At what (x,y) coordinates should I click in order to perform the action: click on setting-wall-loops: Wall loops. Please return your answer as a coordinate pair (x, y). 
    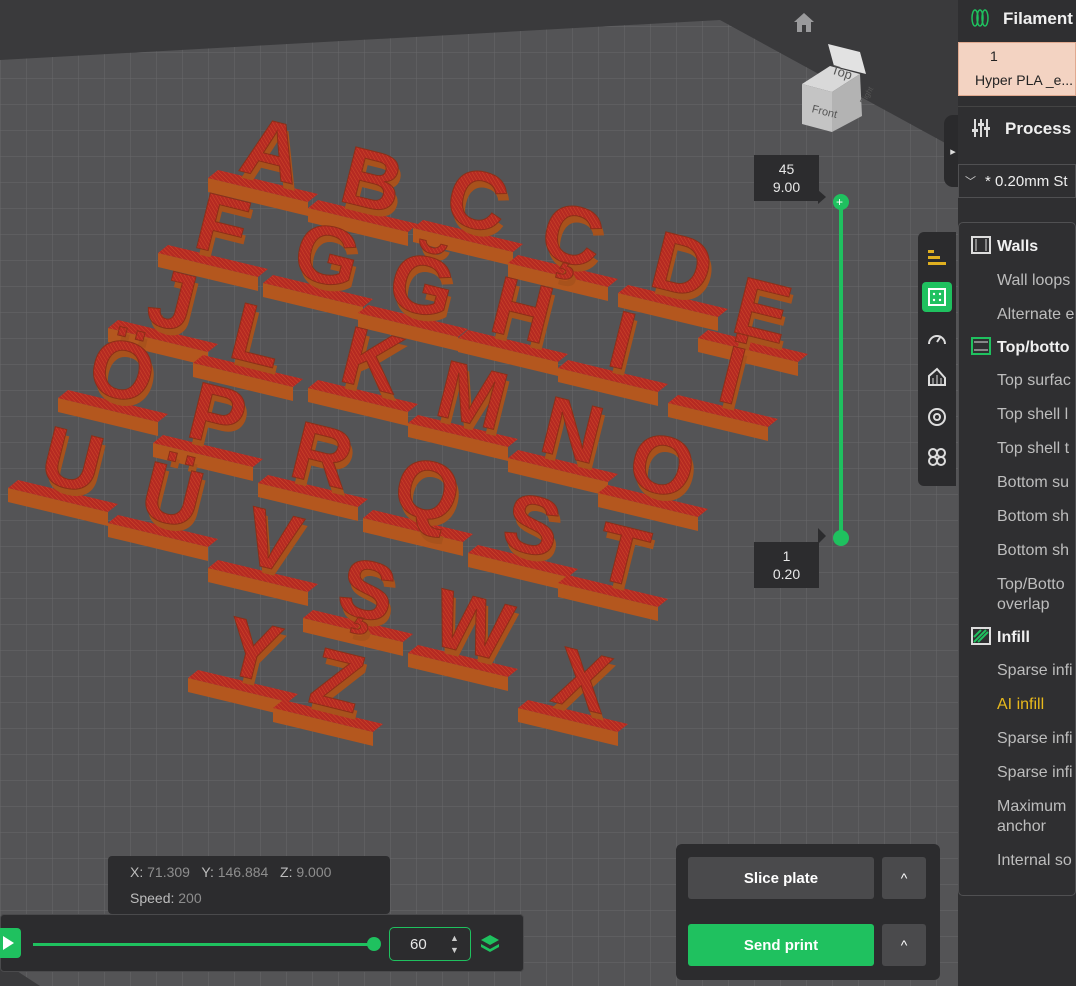
    Looking at the image, I should click on (1033, 281).